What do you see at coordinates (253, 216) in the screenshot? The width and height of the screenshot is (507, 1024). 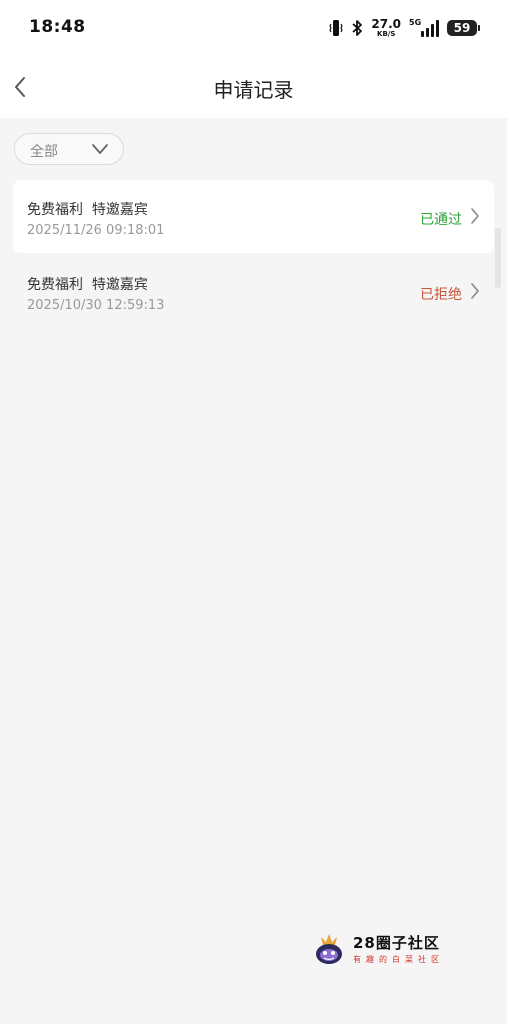 I see `record-item: 免费福利 特邀嘉宾 2025/11/26 09:18:01 已通过` at bounding box center [253, 216].